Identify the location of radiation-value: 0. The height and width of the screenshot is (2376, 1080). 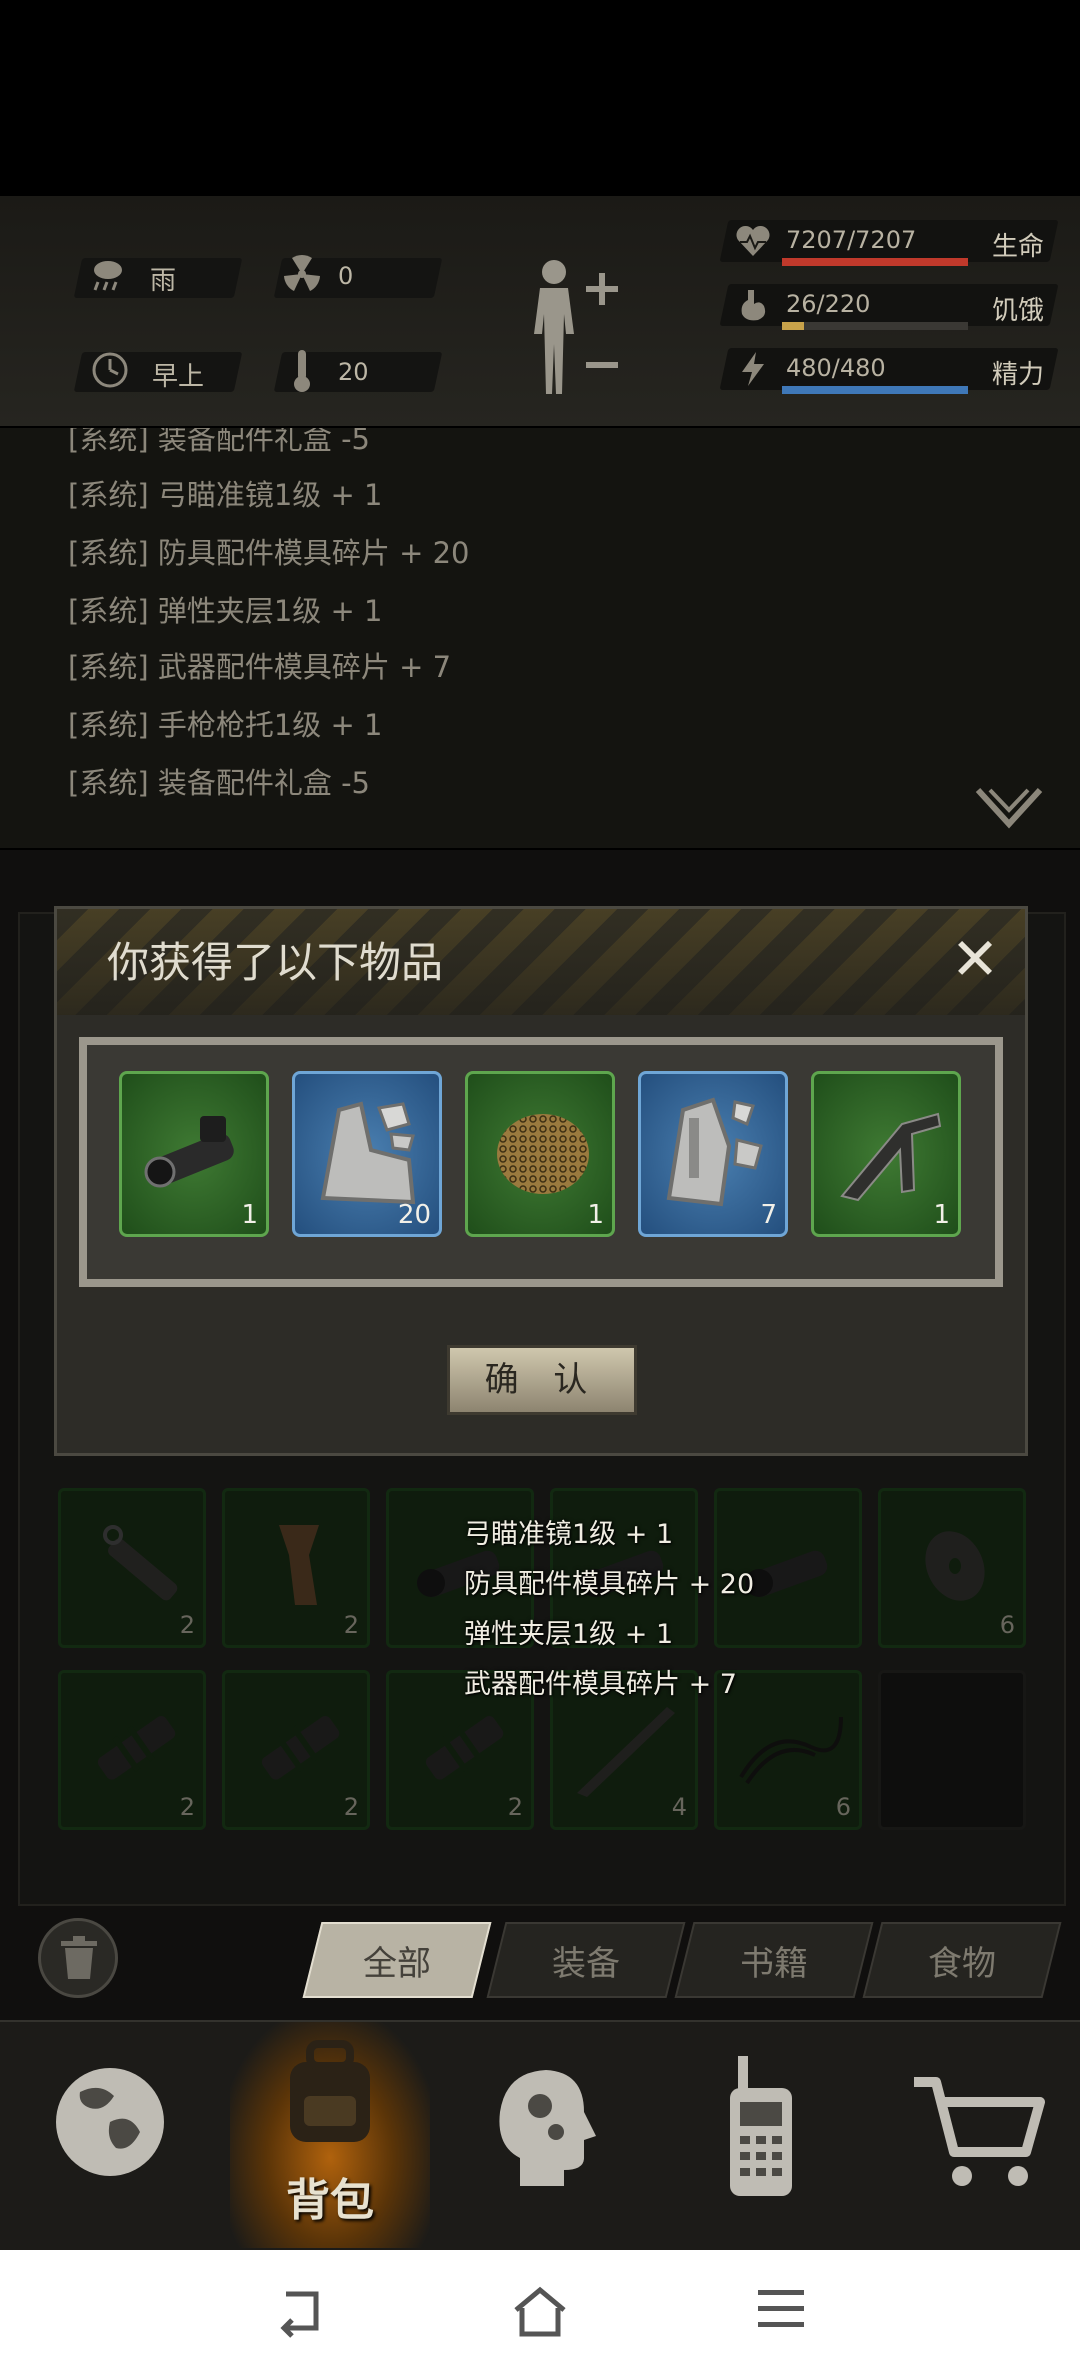
(346, 276).